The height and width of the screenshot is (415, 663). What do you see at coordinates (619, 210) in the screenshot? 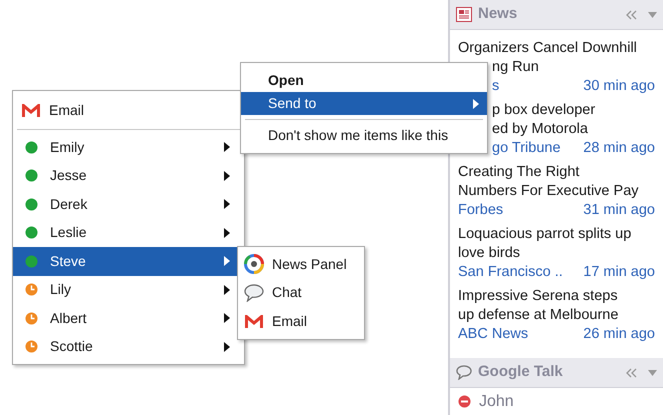
I see `time-text: 31 min ago` at bounding box center [619, 210].